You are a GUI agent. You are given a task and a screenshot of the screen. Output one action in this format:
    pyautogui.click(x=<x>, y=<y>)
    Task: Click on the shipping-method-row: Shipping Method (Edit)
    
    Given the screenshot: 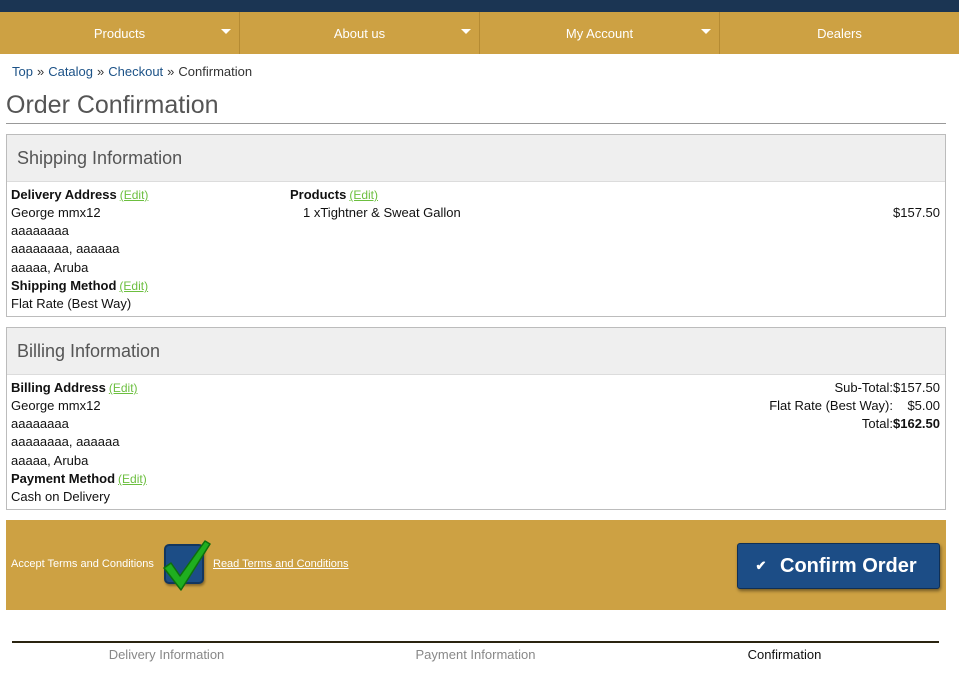 What is the action you would take?
    pyautogui.click(x=79, y=285)
    